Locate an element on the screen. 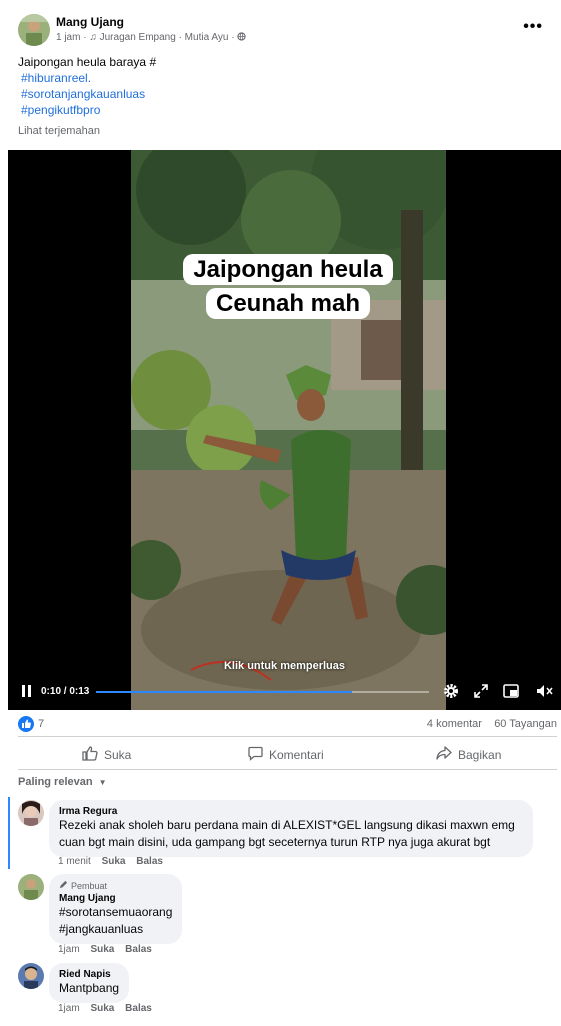 The height and width of the screenshot is (1026, 561). author-avatar is located at coordinates (34, 30).